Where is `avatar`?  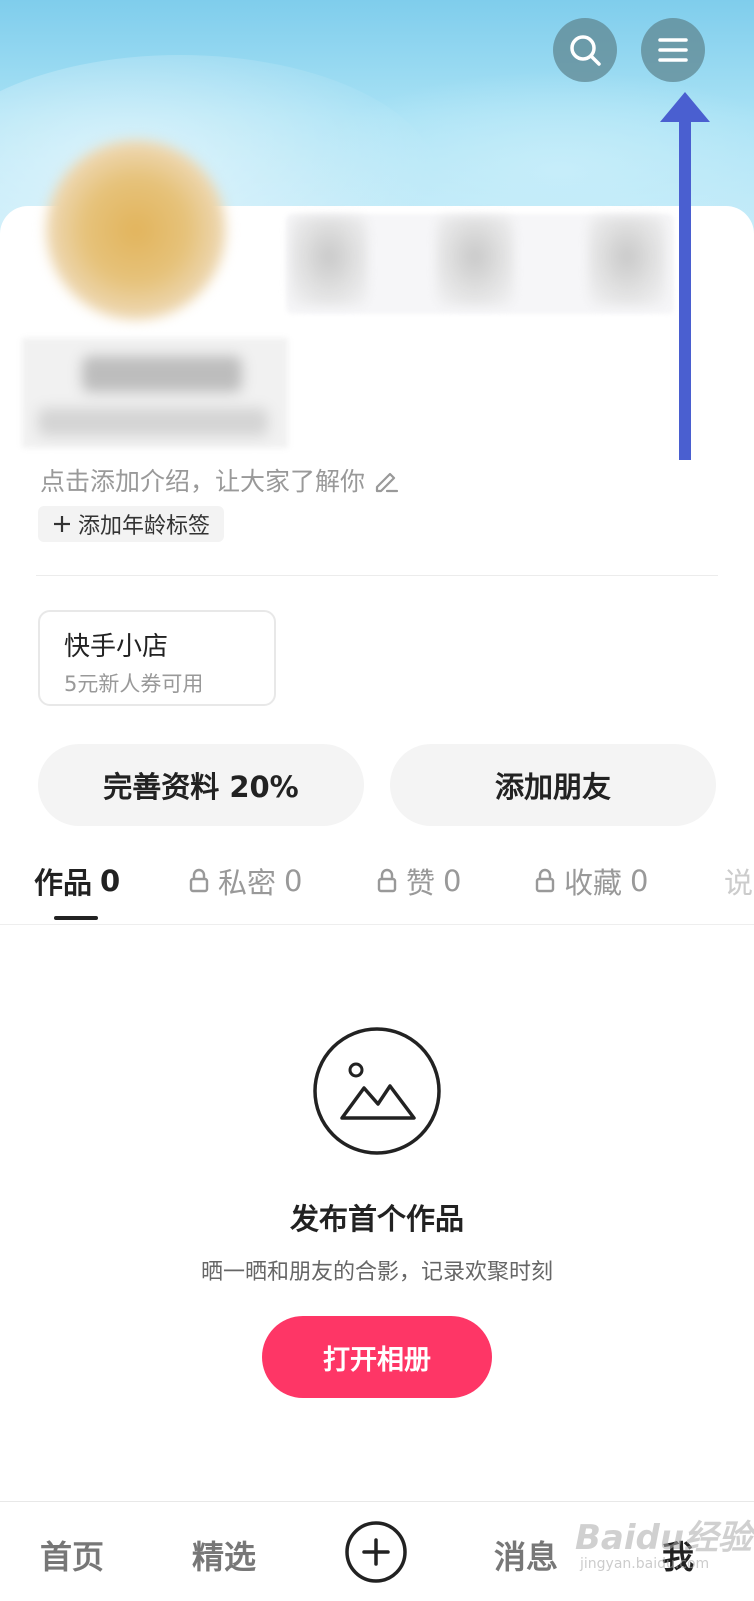
avatar is located at coordinates (136, 230).